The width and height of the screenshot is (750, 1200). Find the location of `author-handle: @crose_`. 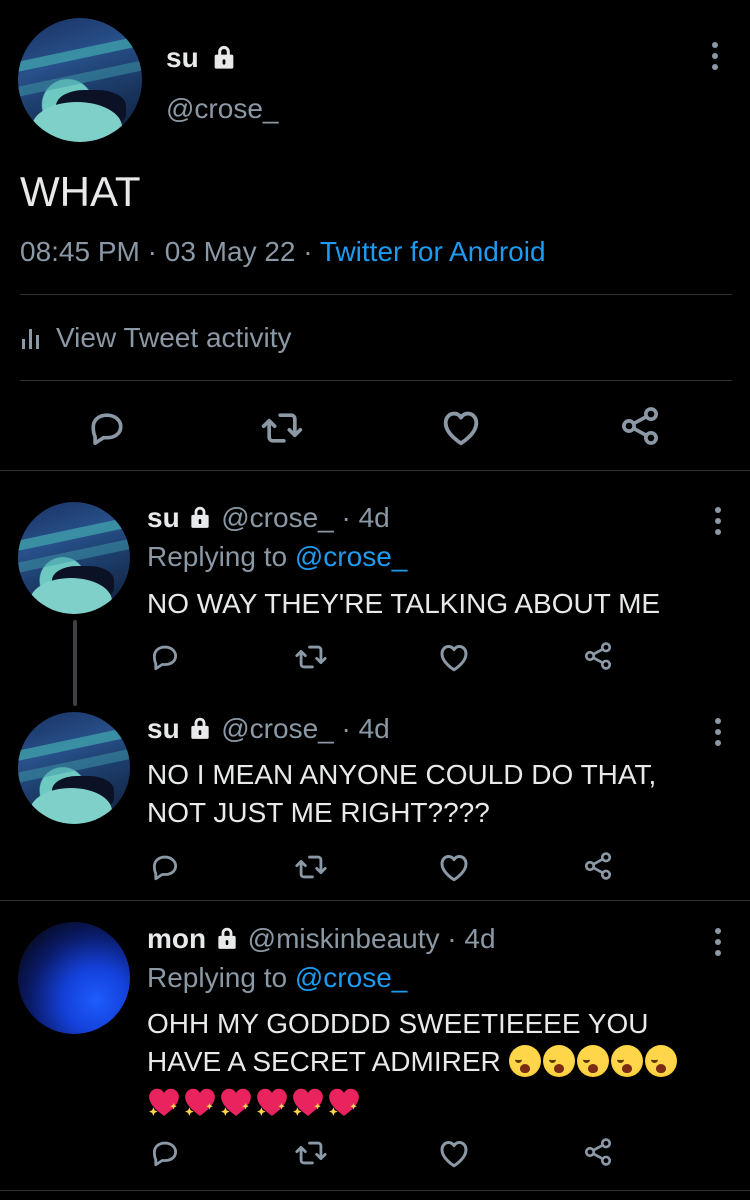

author-handle: @crose_ is located at coordinates (222, 109).